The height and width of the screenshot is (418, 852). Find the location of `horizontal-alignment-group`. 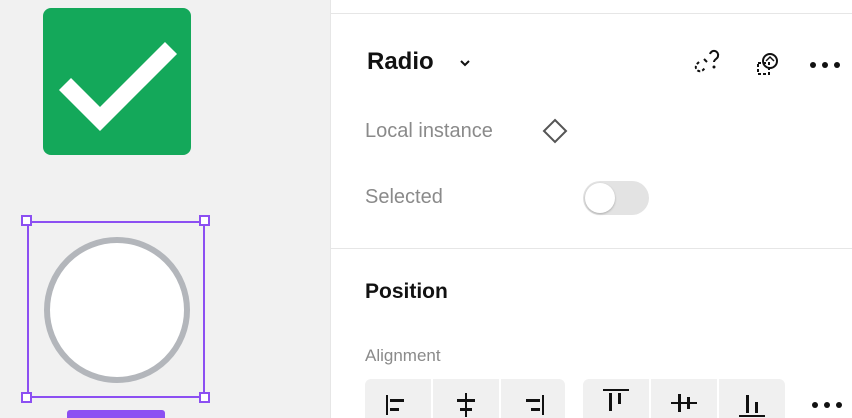

horizontal-alignment-group is located at coordinates (465, 398).